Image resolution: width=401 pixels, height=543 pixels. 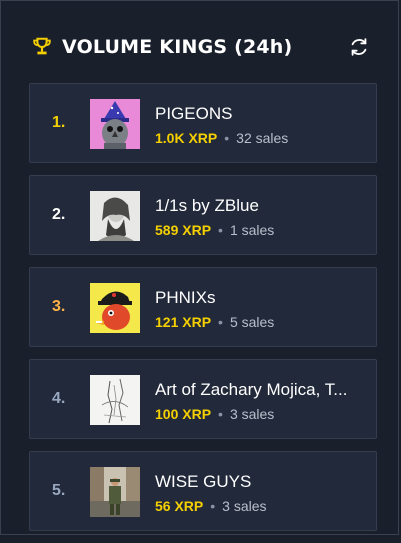 What do you see at coordinates (59, 398) in the screenshot?
I see `rank-number: 4.` at bounding box center [59, 398].